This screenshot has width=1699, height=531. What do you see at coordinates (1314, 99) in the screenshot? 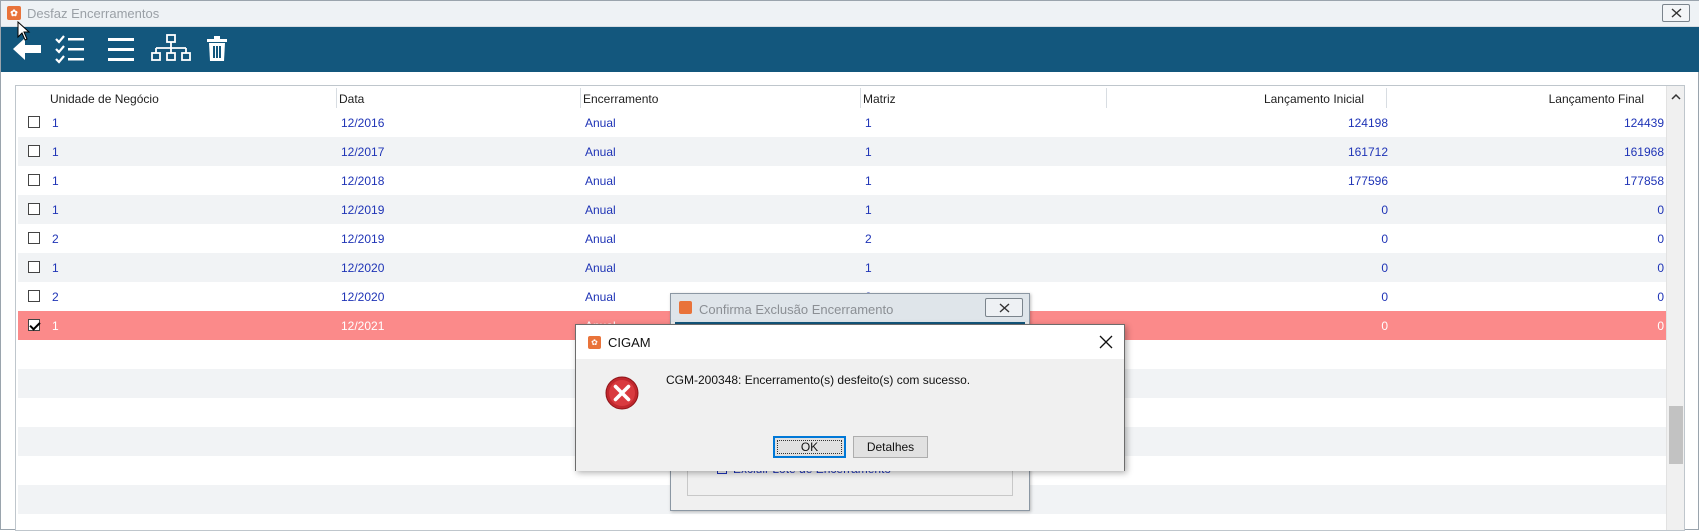
I see `col-lancamento-inicial: Lançamento Inicial` at bounding box center [1314, 99].